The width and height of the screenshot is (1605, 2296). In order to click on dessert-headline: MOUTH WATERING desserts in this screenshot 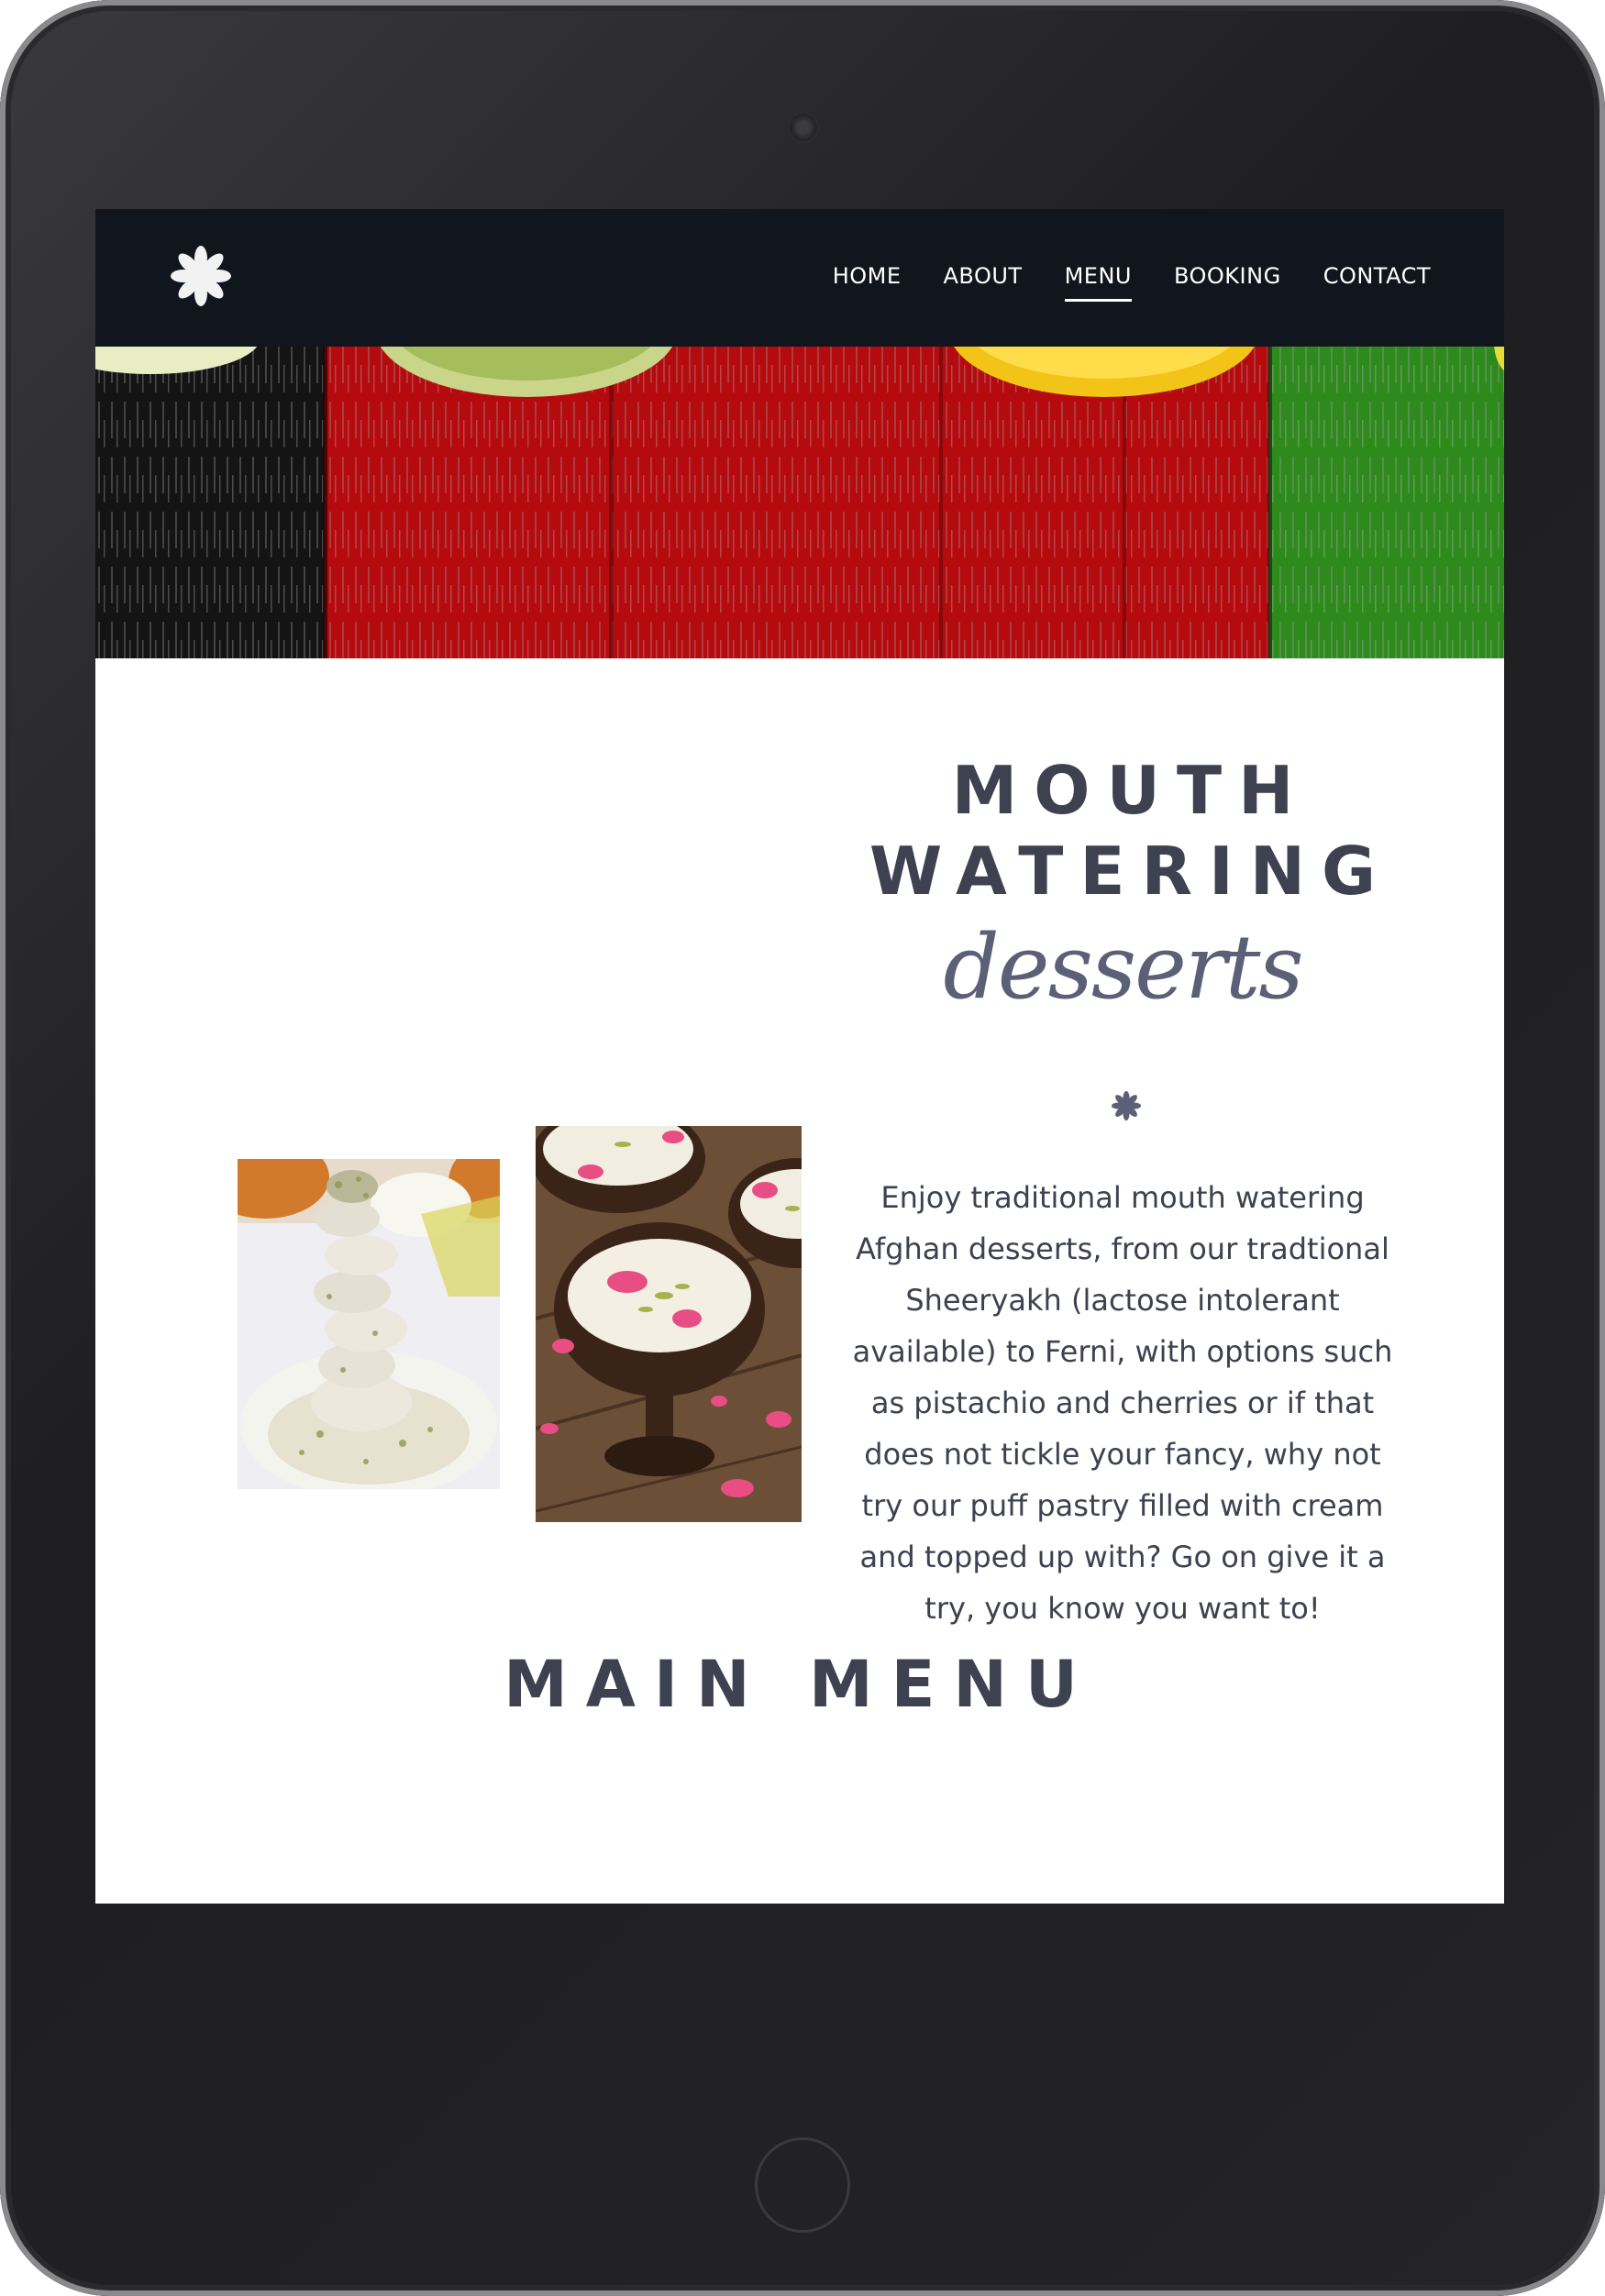, I will do `click(1123, 884)`.